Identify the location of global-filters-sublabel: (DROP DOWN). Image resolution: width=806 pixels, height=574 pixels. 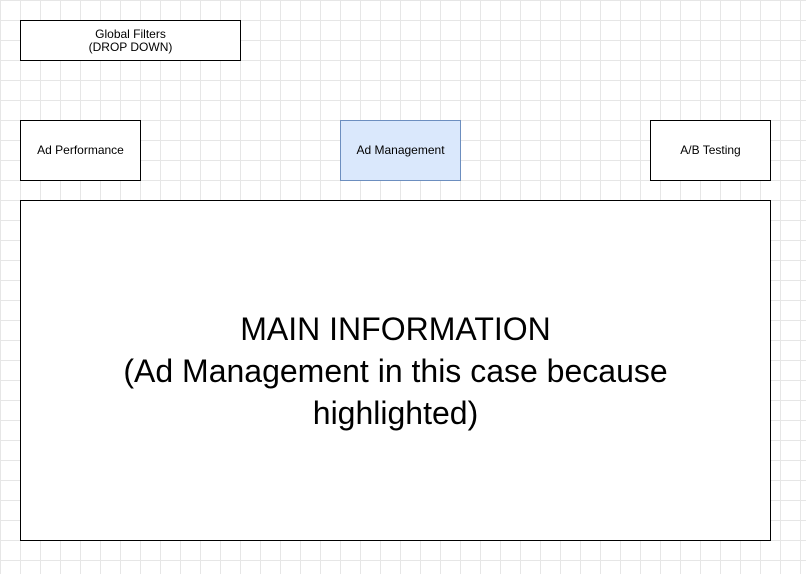
(130, 46).